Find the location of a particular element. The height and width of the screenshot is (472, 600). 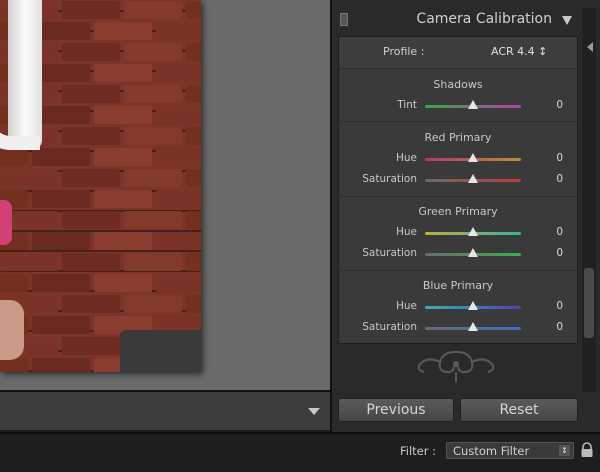

section-title: Red Primary is located at coordinates (458, 137).